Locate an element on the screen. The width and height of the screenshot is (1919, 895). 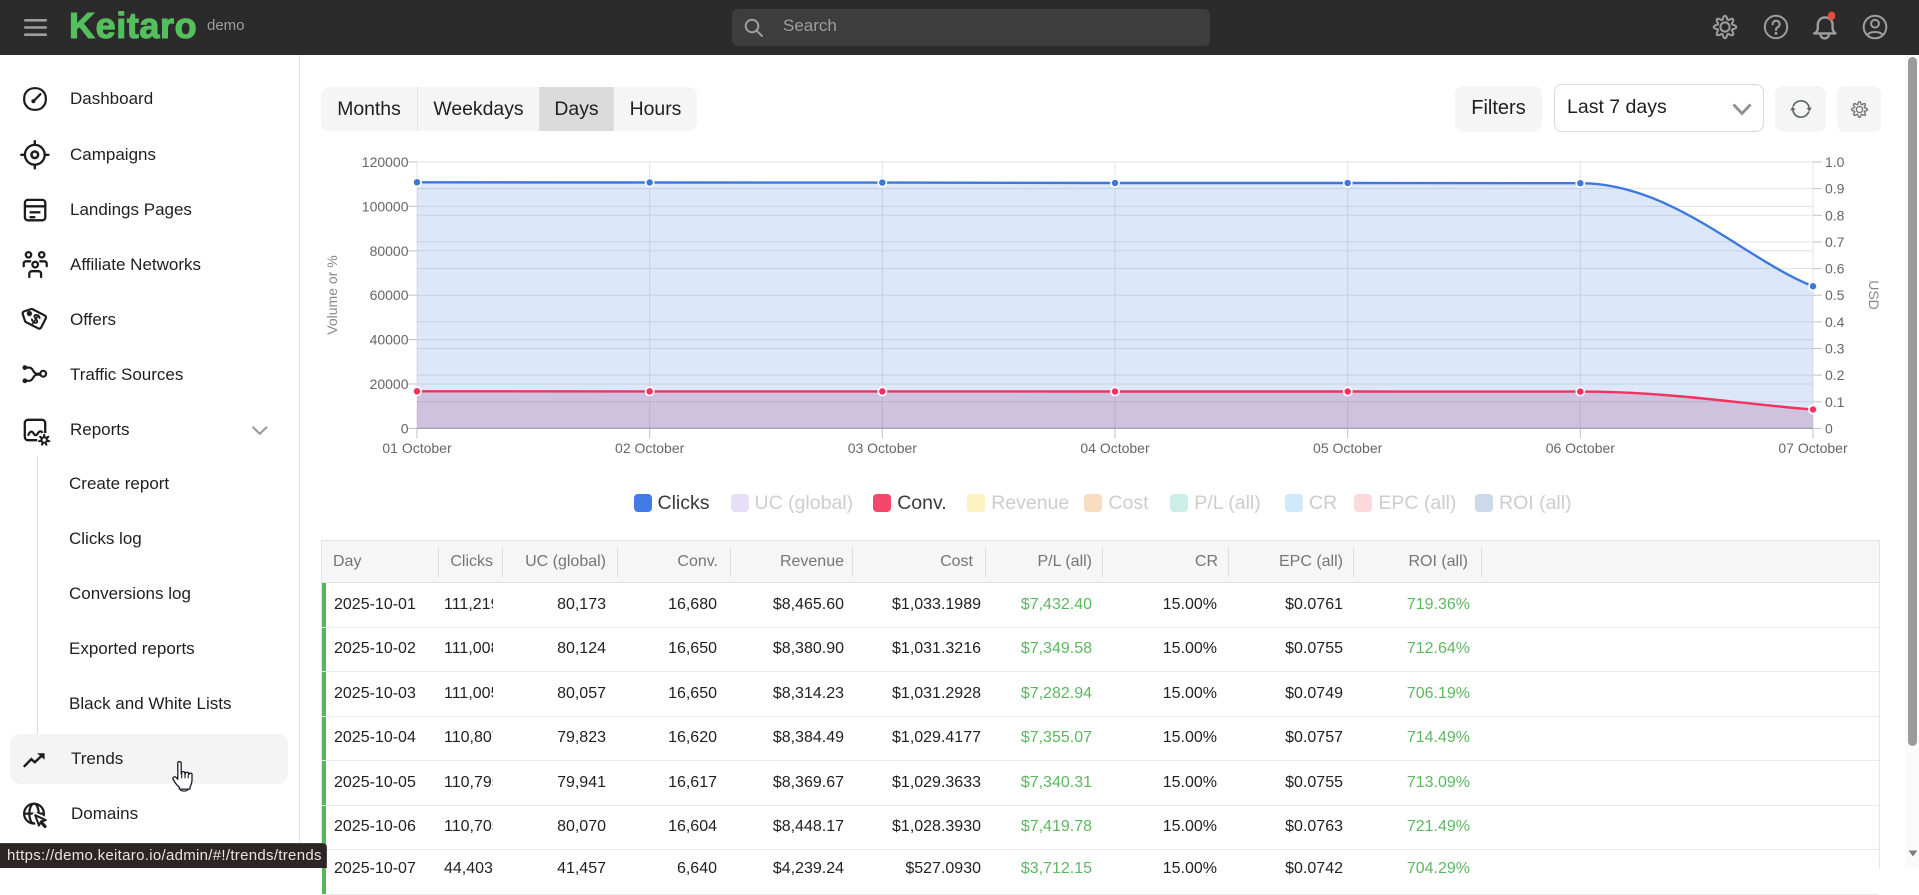
svg-text: 60000 is located at coordinates (389, 295).